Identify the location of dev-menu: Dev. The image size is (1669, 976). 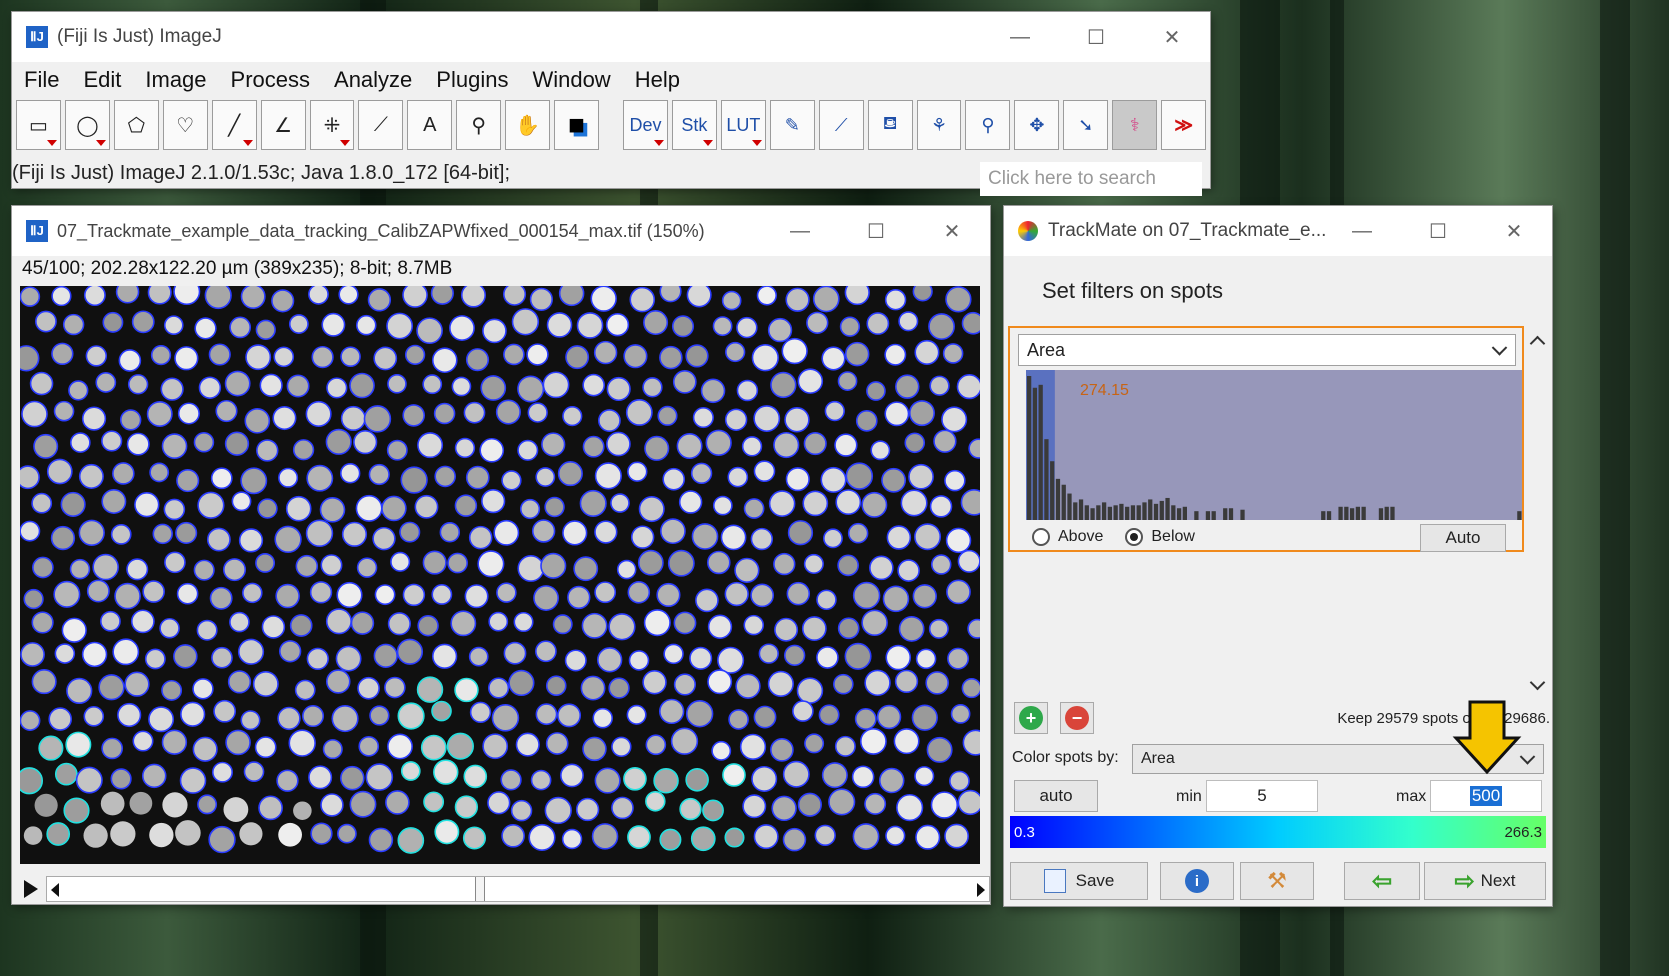
(645, 125).